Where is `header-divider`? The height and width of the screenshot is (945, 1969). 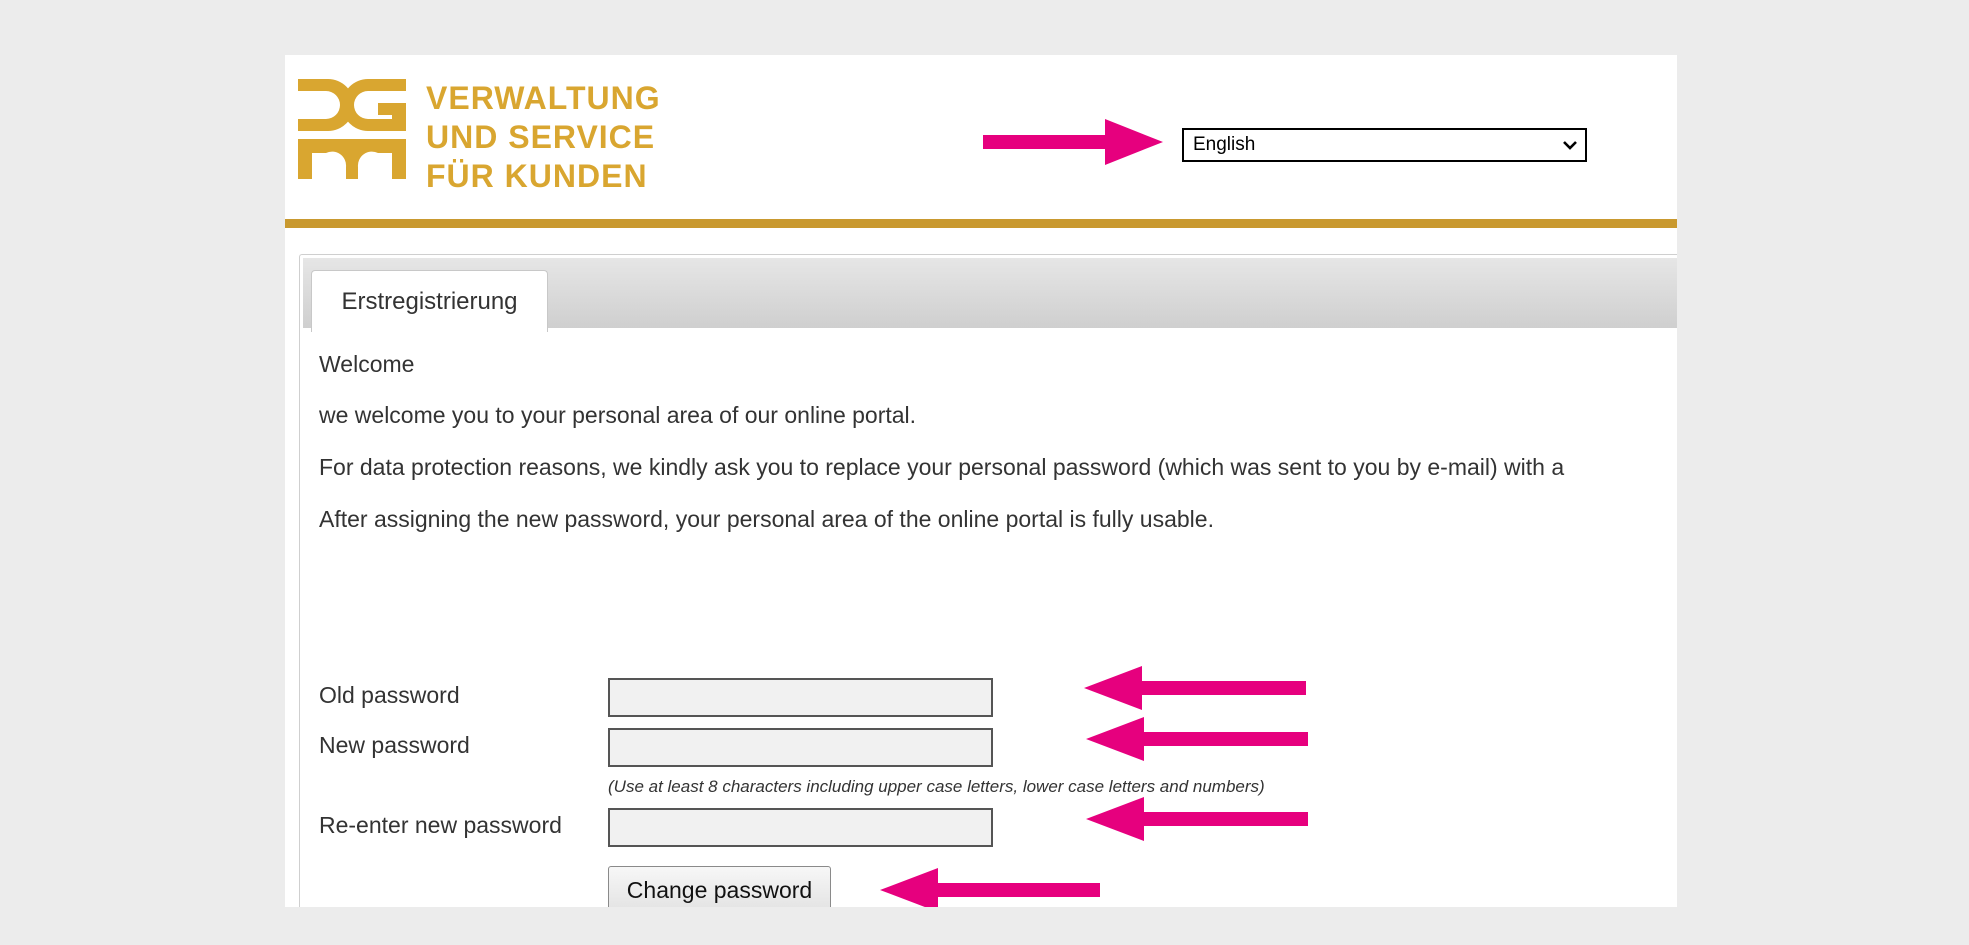
header-divider is located at coordinates (981, 223).